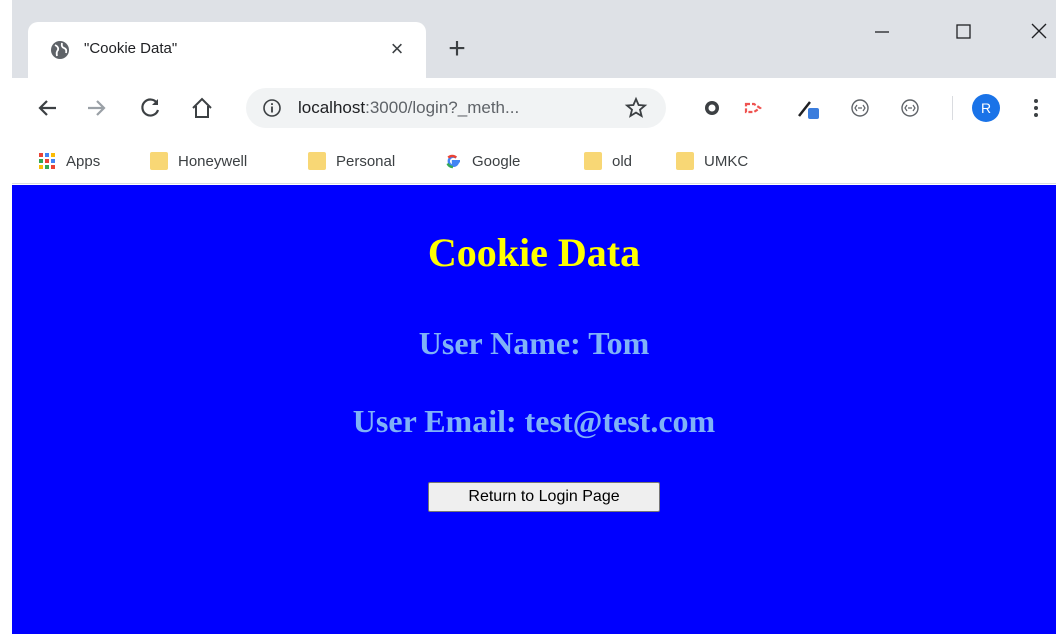  What do you see at coordinates (202, 108) in the screenshot?
I see `home-icon` at bounding box center [202, 108].